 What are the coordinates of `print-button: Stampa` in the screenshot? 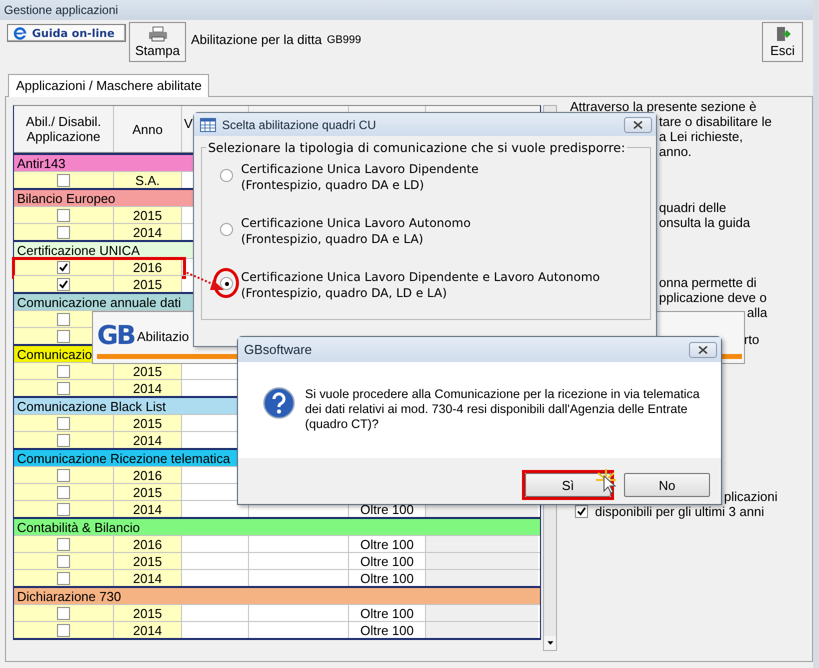 It's located at (157, 42).